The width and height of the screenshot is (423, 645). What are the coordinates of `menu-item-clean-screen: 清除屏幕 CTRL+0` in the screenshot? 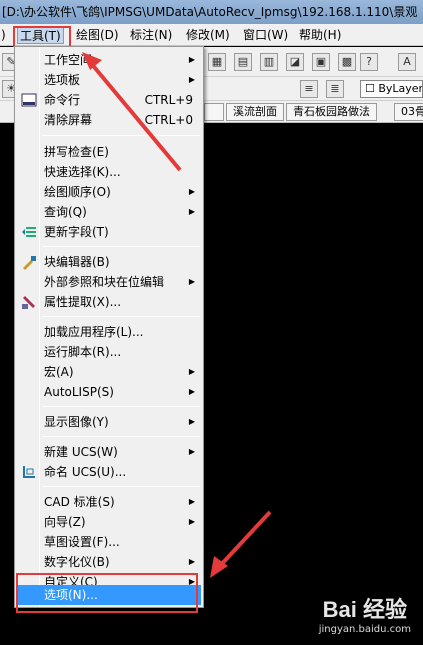 It's located at (109, 120).